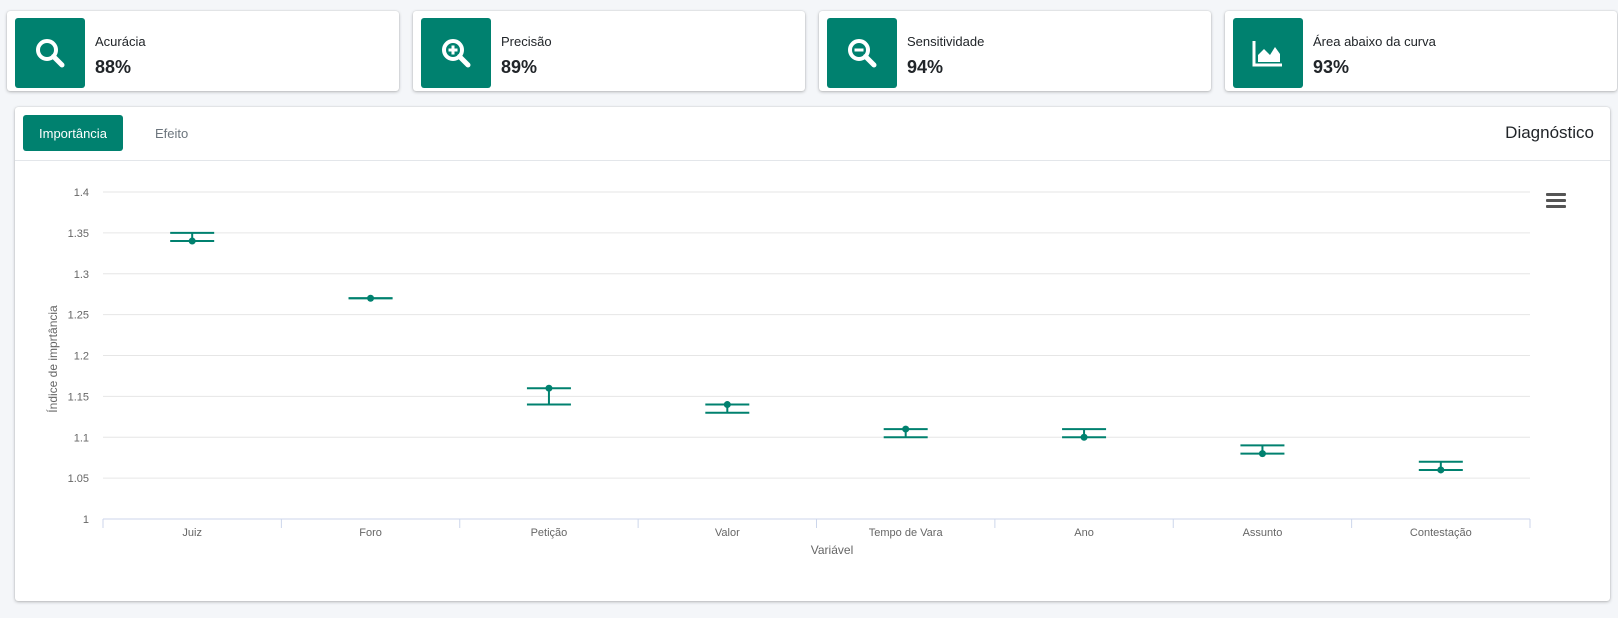  Describe the element at coordinates (1441, 533) in the screenshot. I see `x-tick-label: Contestação` at that location.